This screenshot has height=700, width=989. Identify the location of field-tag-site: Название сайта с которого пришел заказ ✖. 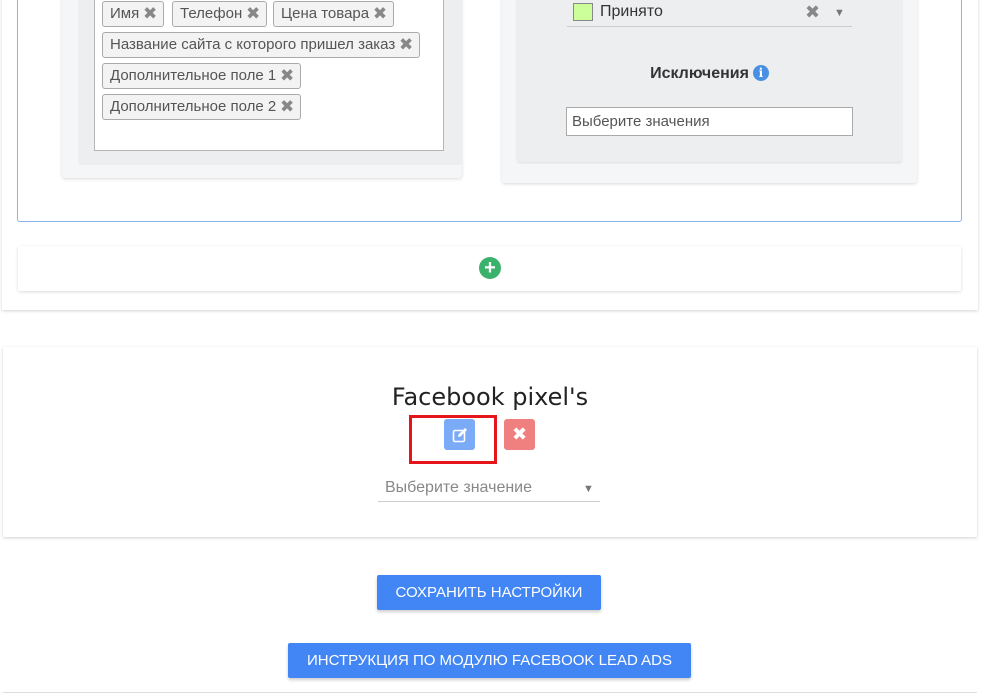
(261, 45).